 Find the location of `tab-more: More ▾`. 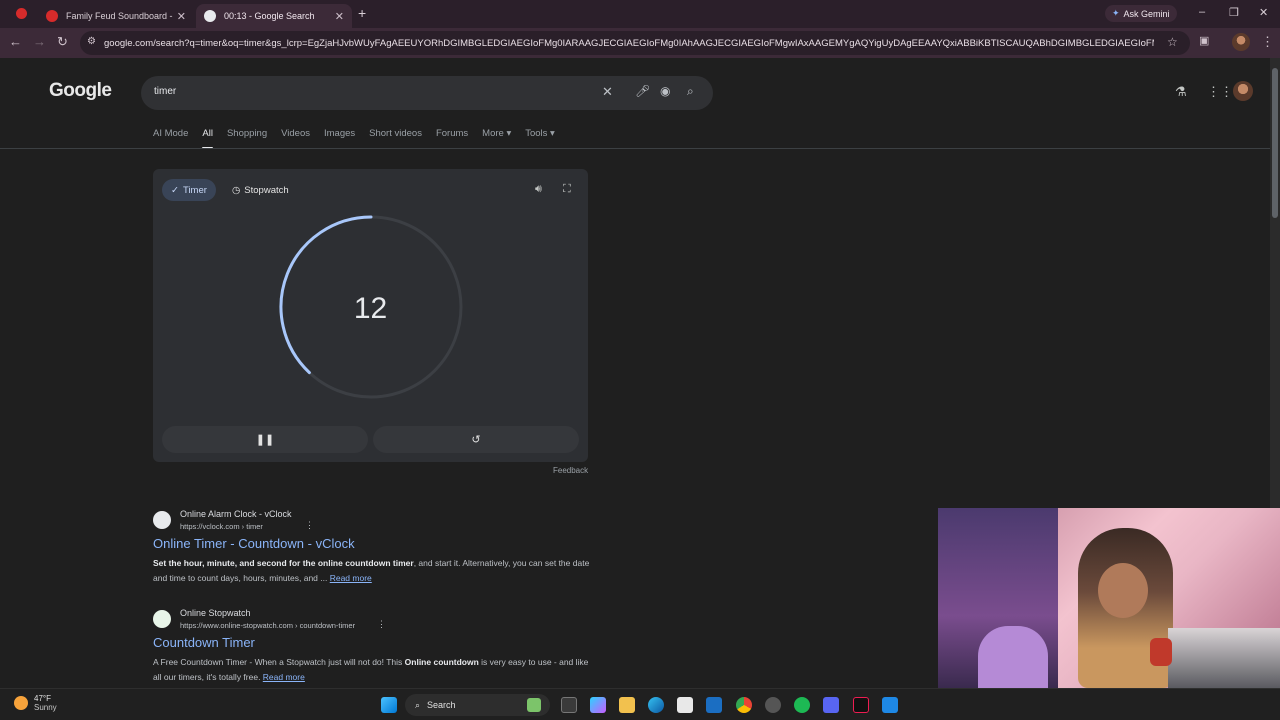

tab-more: More ▾ is located at coordinates (496, 138).